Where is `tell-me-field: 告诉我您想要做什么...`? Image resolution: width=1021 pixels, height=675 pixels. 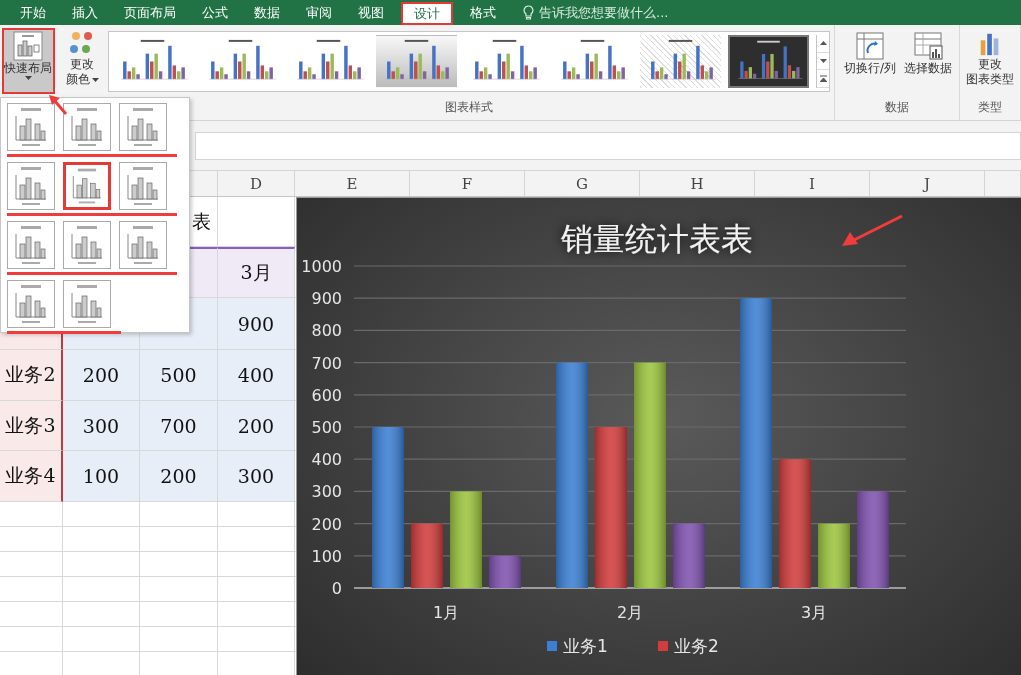 tell-me-field: 告诉我您想要做什么... is located at coordinates (604, 12).